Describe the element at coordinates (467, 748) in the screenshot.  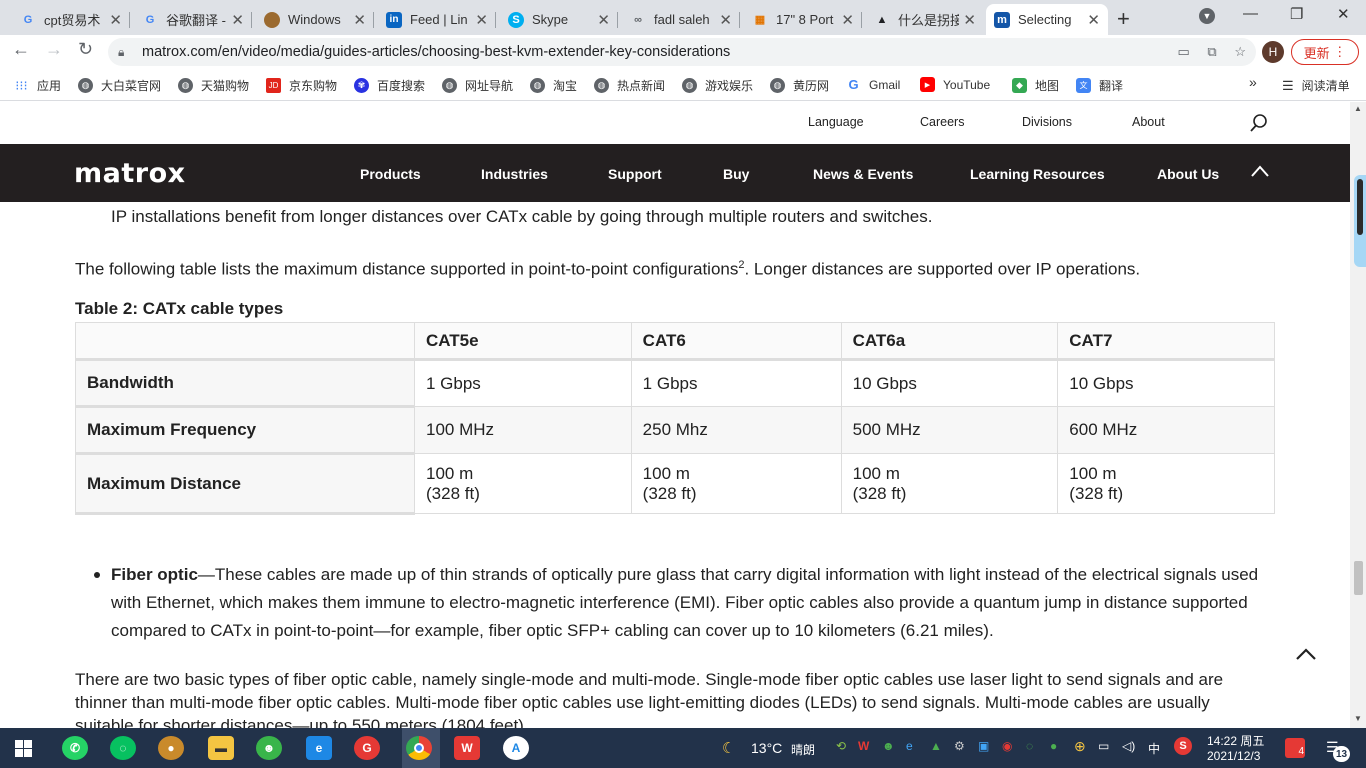
I see `wps-office-icon: W` at that location.